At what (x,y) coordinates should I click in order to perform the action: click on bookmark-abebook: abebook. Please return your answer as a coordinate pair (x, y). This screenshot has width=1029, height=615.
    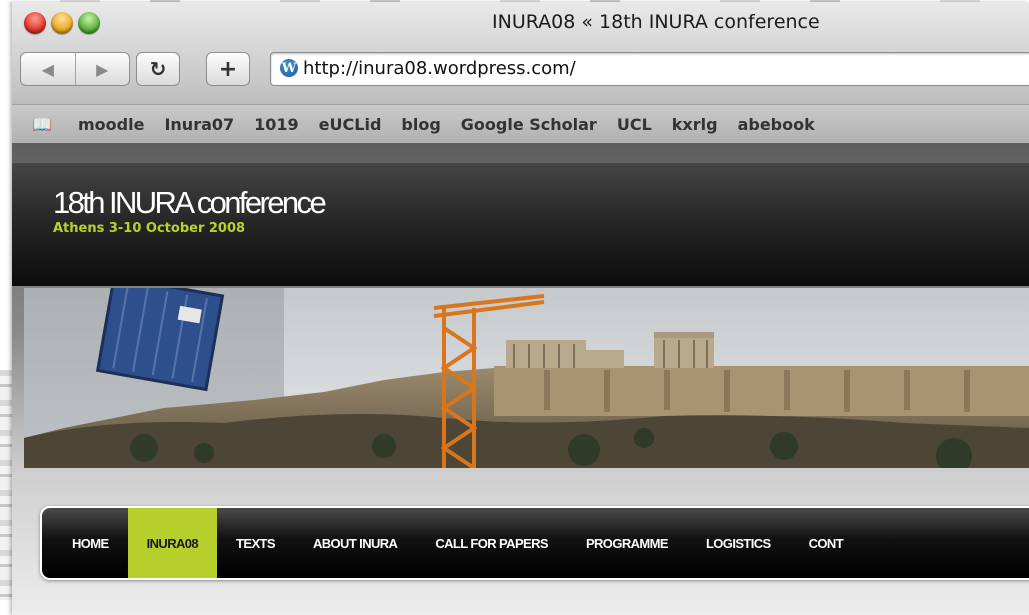
    Looking at the image, I should click on (776, 124).